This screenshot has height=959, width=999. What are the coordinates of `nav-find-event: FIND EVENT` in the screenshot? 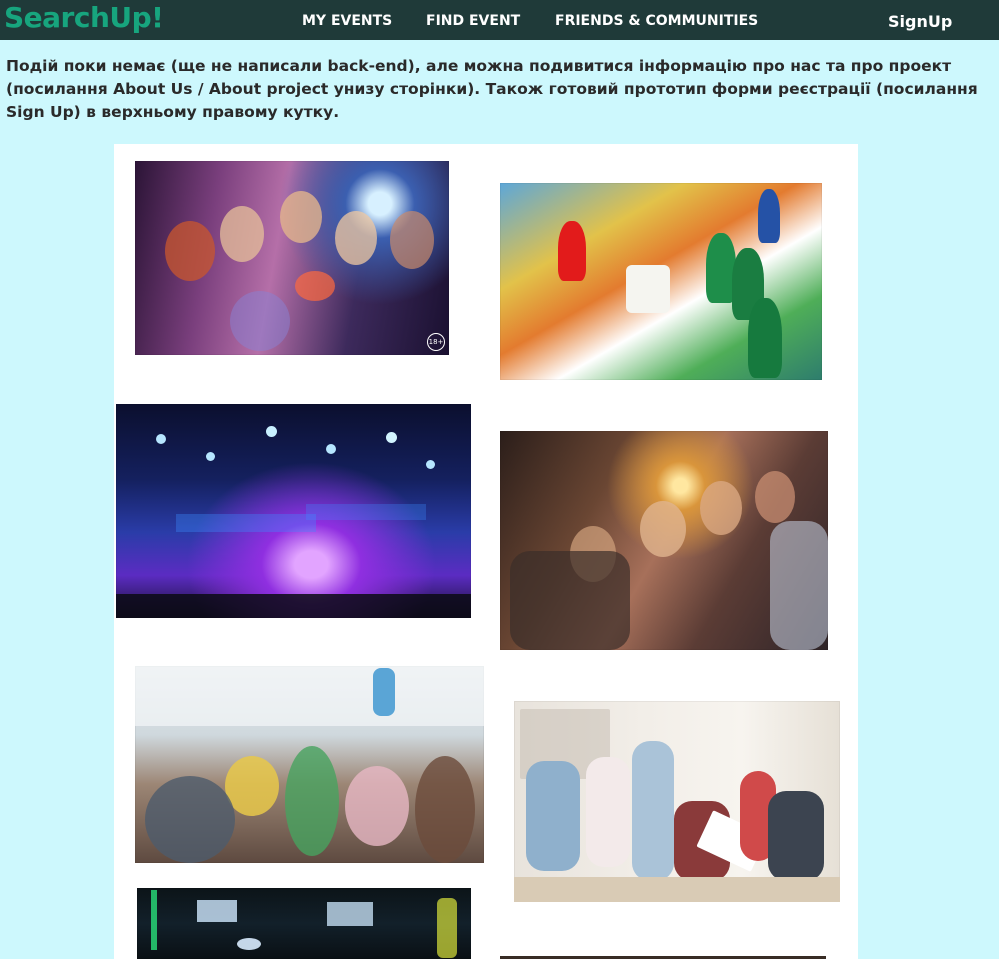 It's located at (473, 21).